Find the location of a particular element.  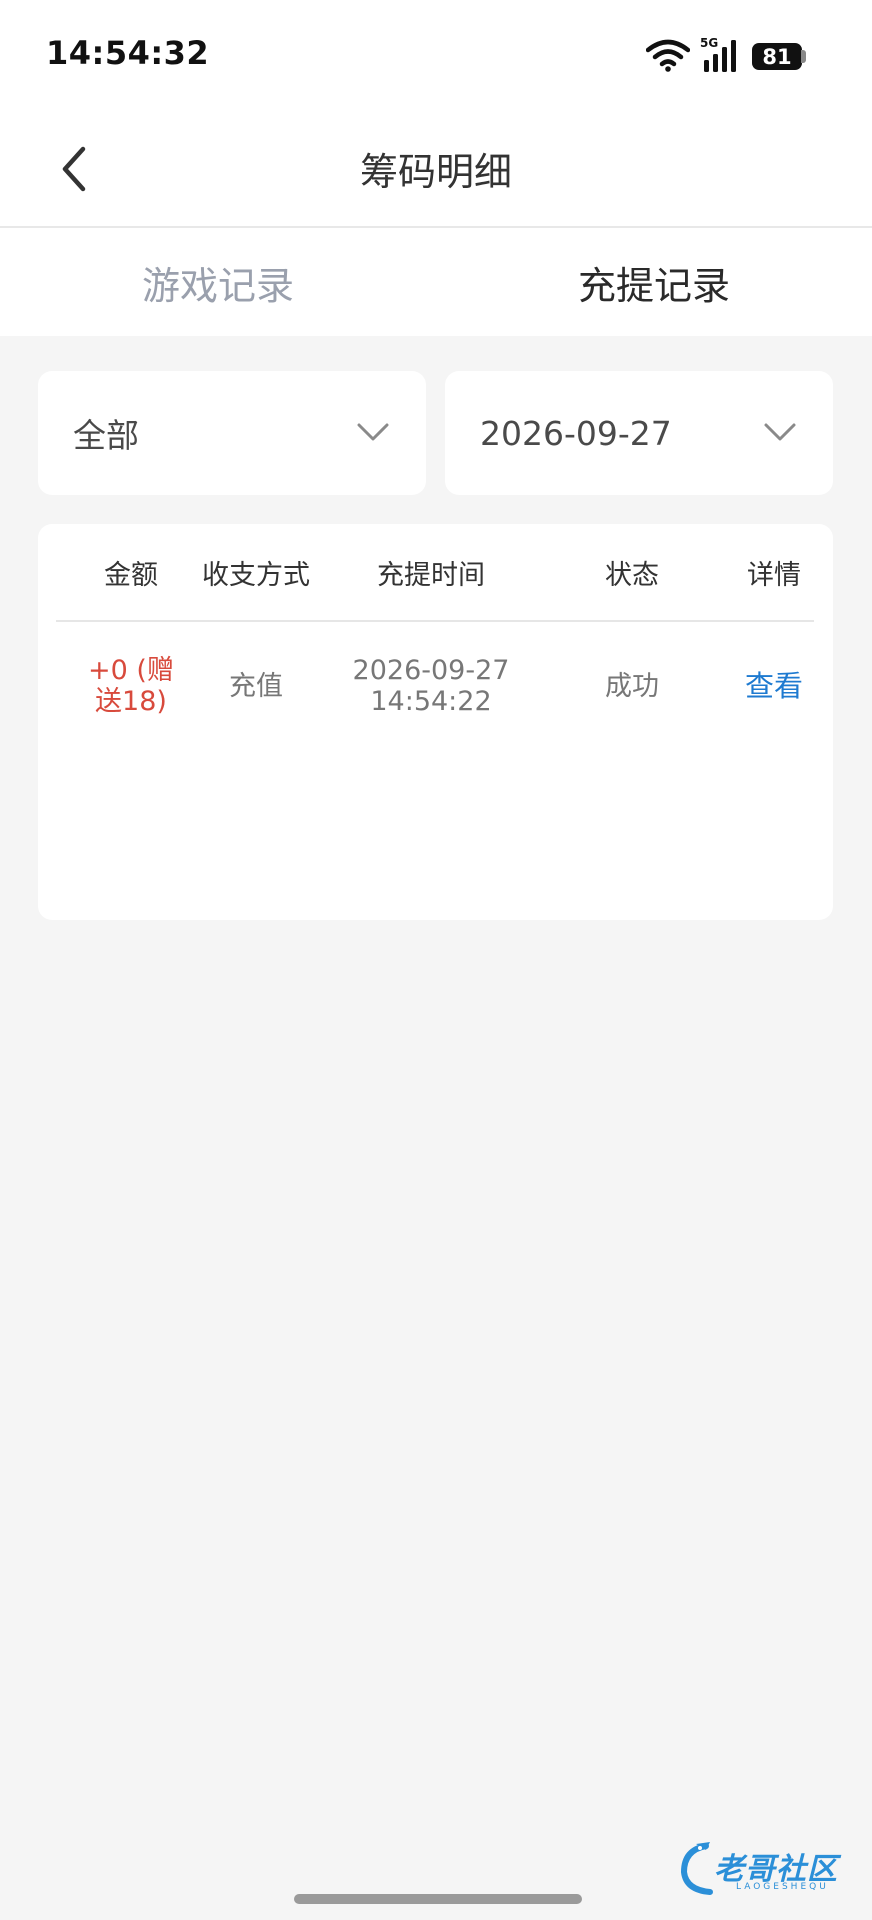

table-row: +0 (赠 送18) 充值 2026-09-27 14:54:22 成功 查看 is located at coordinates (435, 686).